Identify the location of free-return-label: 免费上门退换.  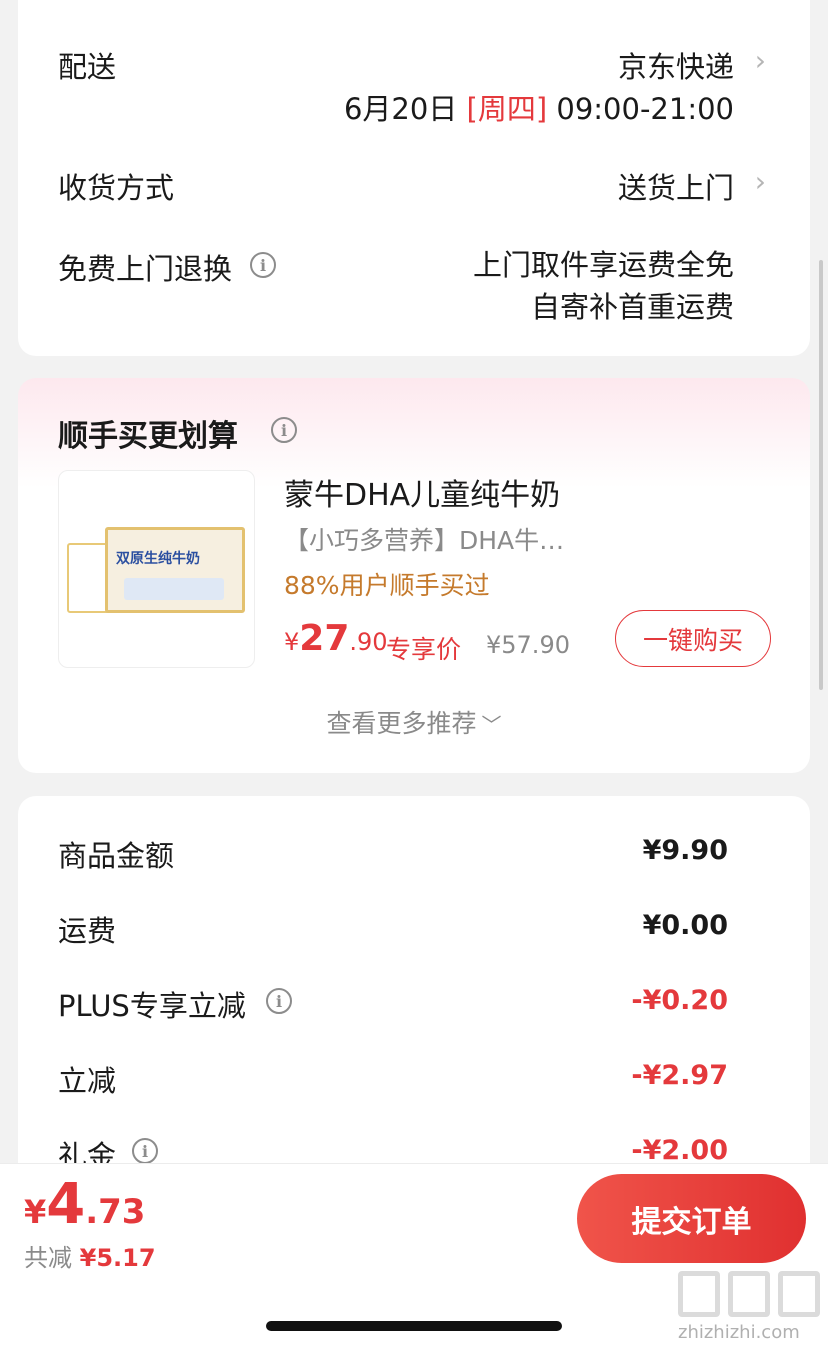
(145, 269).